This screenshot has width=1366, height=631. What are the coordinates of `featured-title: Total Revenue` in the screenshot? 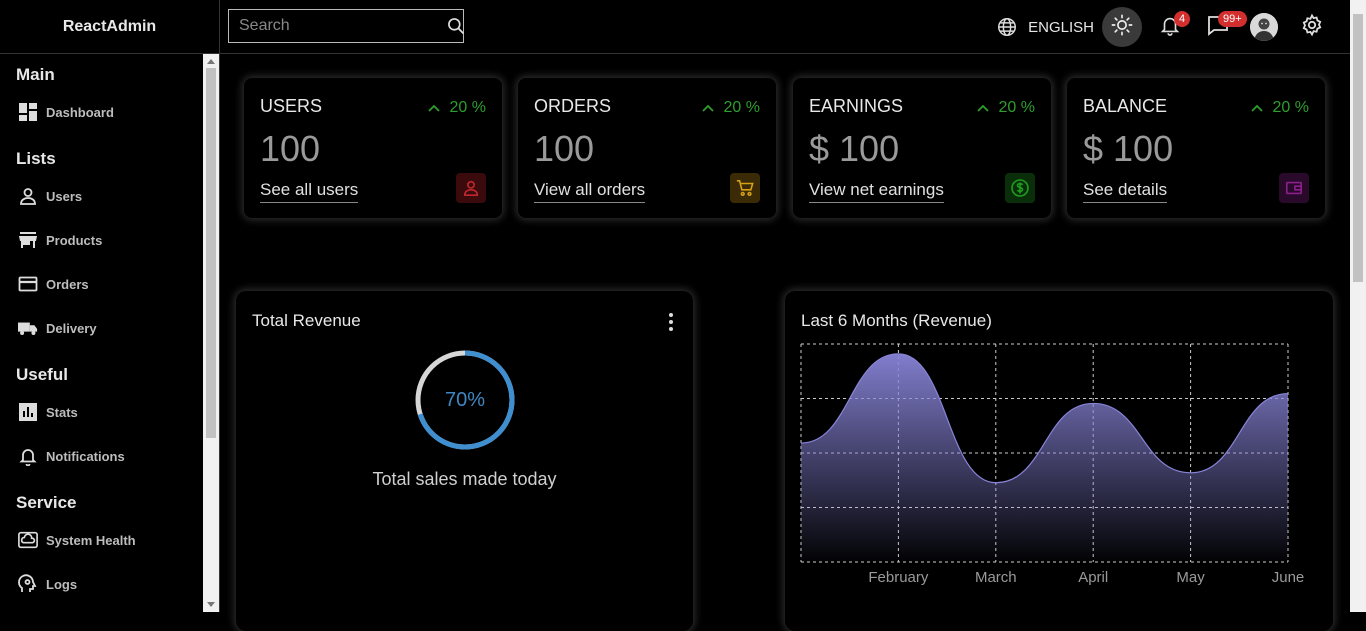 It's located at (306, 320).